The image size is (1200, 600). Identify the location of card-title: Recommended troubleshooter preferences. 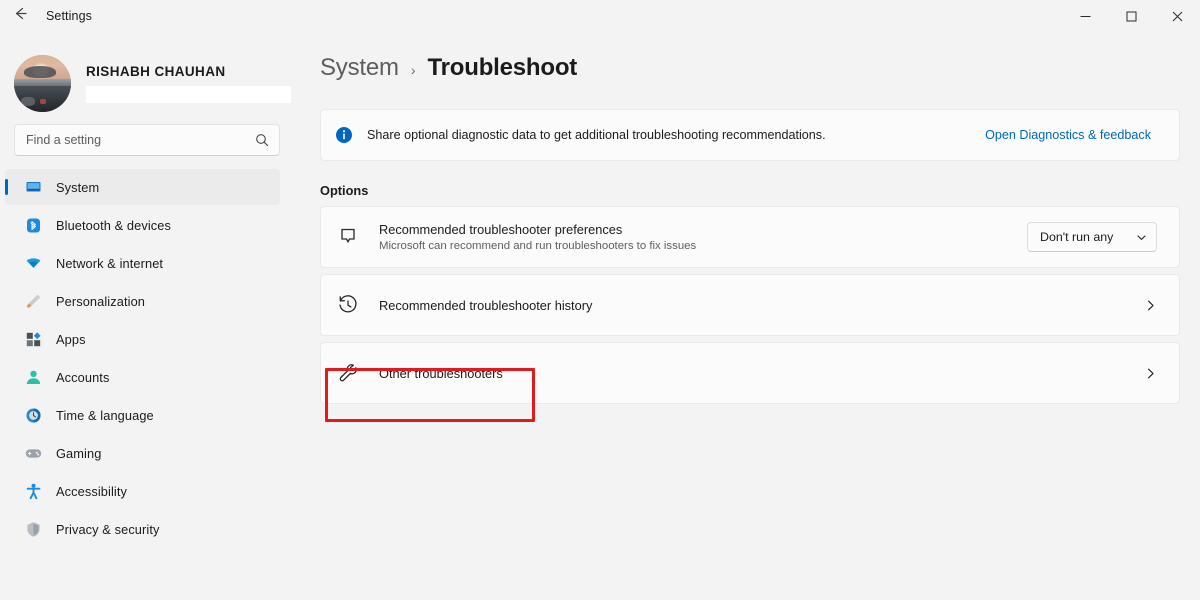
(501, 229).